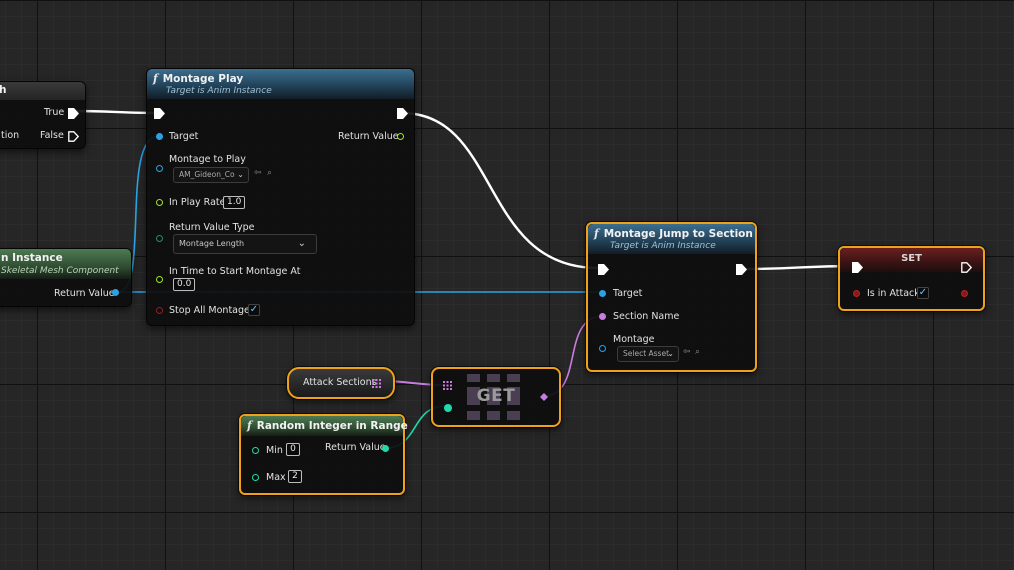 Image resolution: width=1014 pixels, height=570 pixels. I want to click on montage-play-title: Montage Play, so click(203, 79).